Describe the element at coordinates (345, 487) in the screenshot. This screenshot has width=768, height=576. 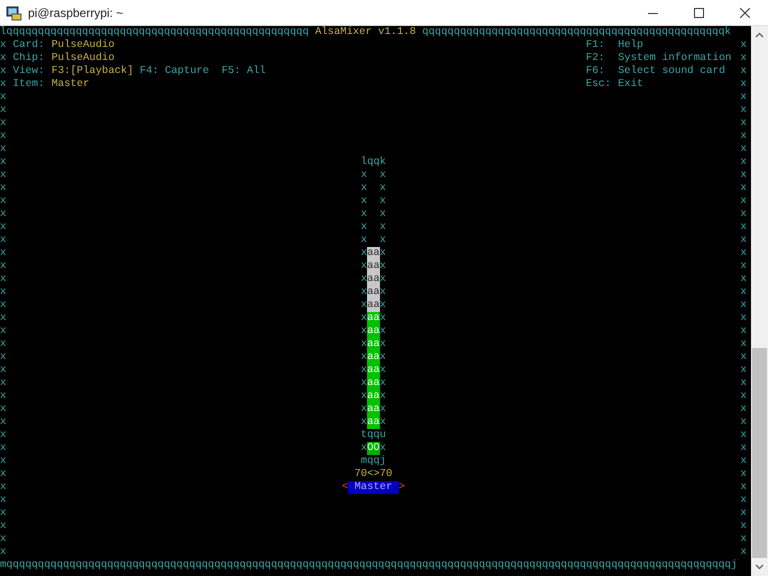
I see `selection-arrow: <` at that location.